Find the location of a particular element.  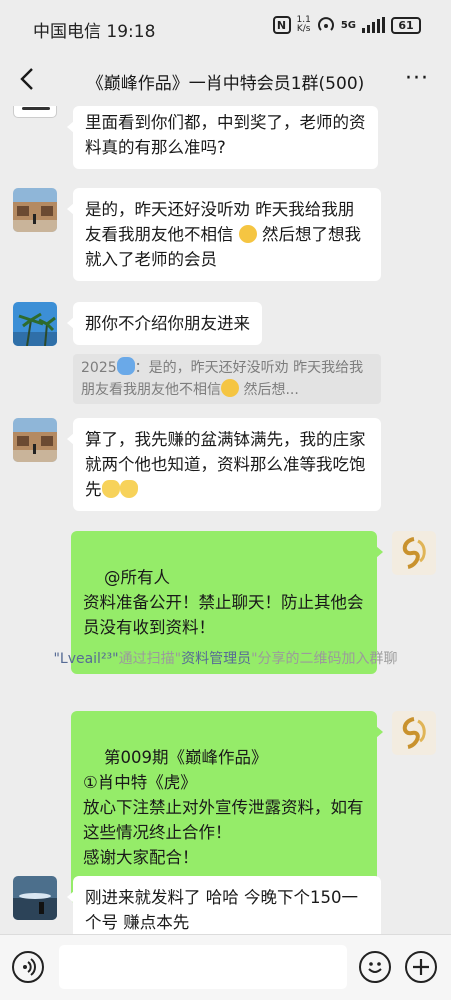

message-text: 那你不介绍你朋友进来 is located at coordinates (167, 323).